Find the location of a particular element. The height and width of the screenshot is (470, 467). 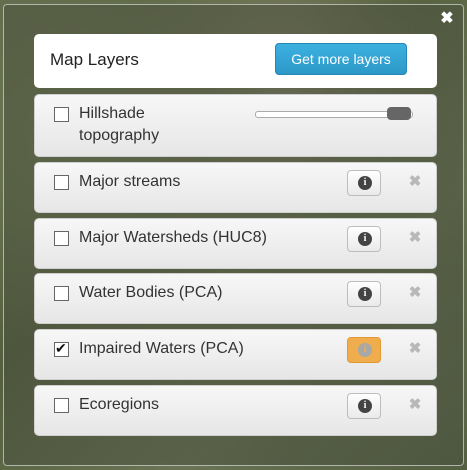

layer-label: Water Bodies (PCA) is located at coordinates (151, 292).